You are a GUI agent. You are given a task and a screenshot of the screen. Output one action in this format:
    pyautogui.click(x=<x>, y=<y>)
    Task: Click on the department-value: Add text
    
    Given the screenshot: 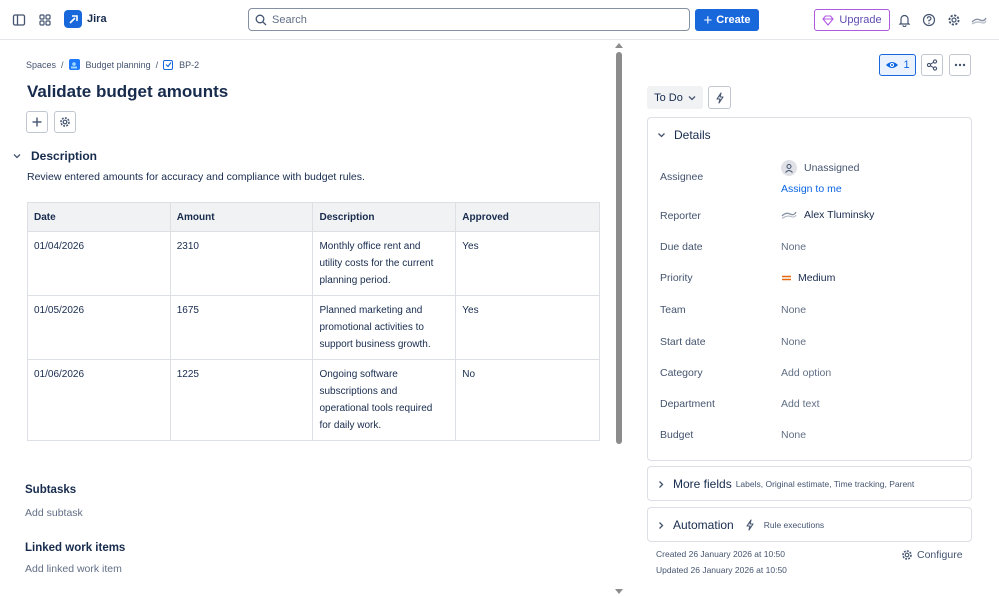 What is the action you would take?
    pyautogui.click(x=800, y=404)
    